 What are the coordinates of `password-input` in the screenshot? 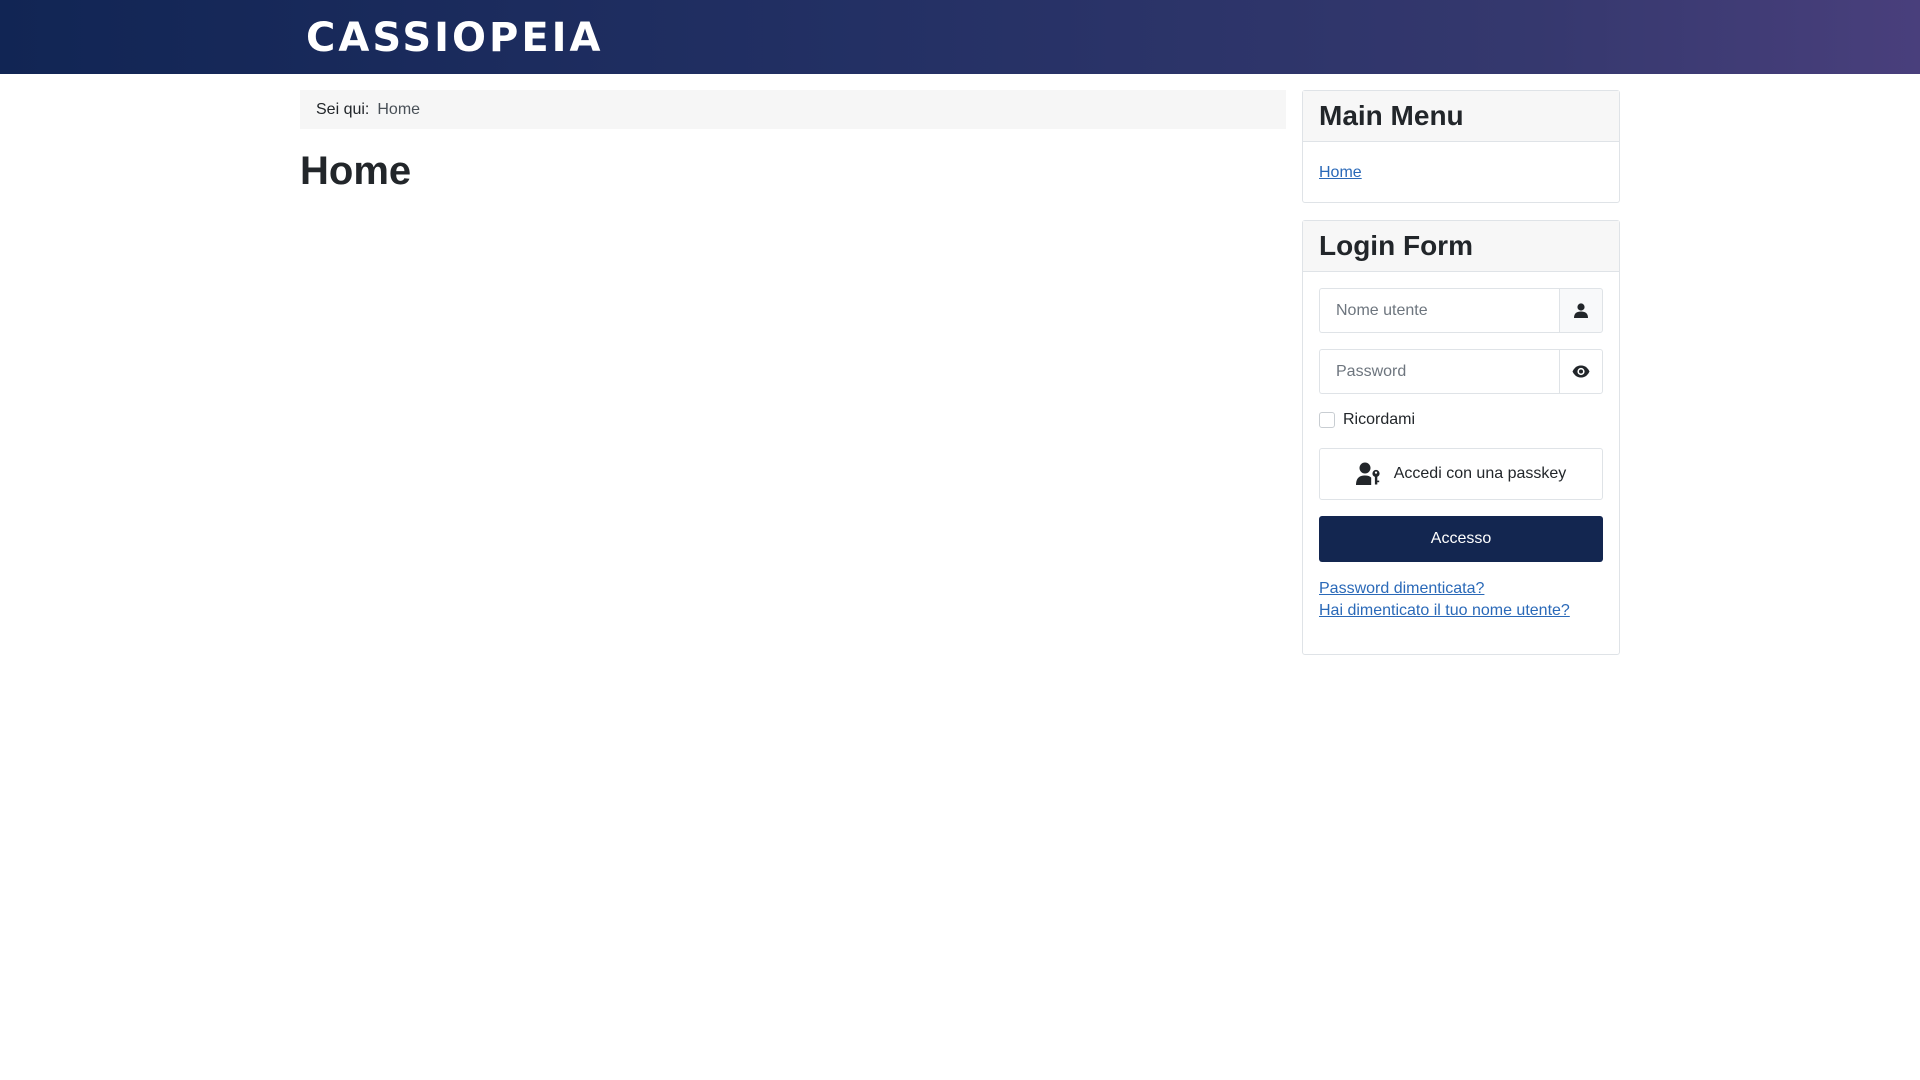 It's located at (1439, 371).